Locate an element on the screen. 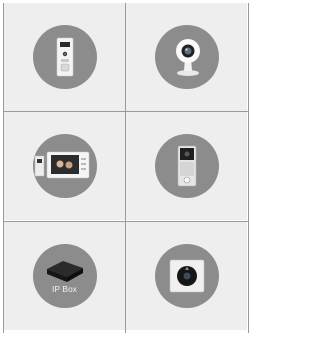 This screenshot has width=320, height=337. product-cell-doorbell-panel is located at coordinates (64, 57).